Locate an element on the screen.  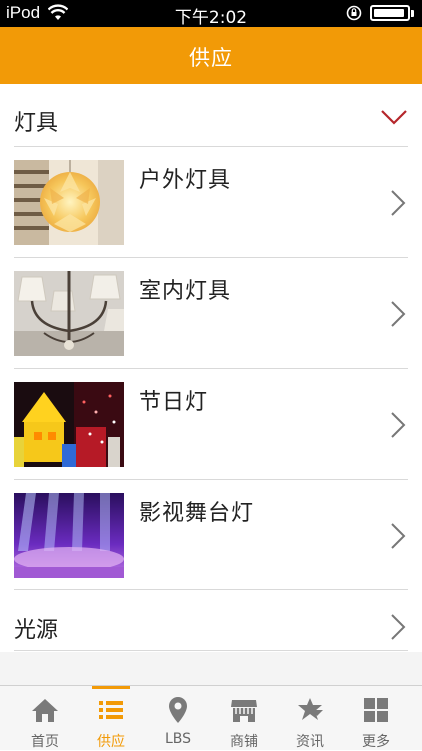
rotation-lock-icon is located at coordinates (354, 13).